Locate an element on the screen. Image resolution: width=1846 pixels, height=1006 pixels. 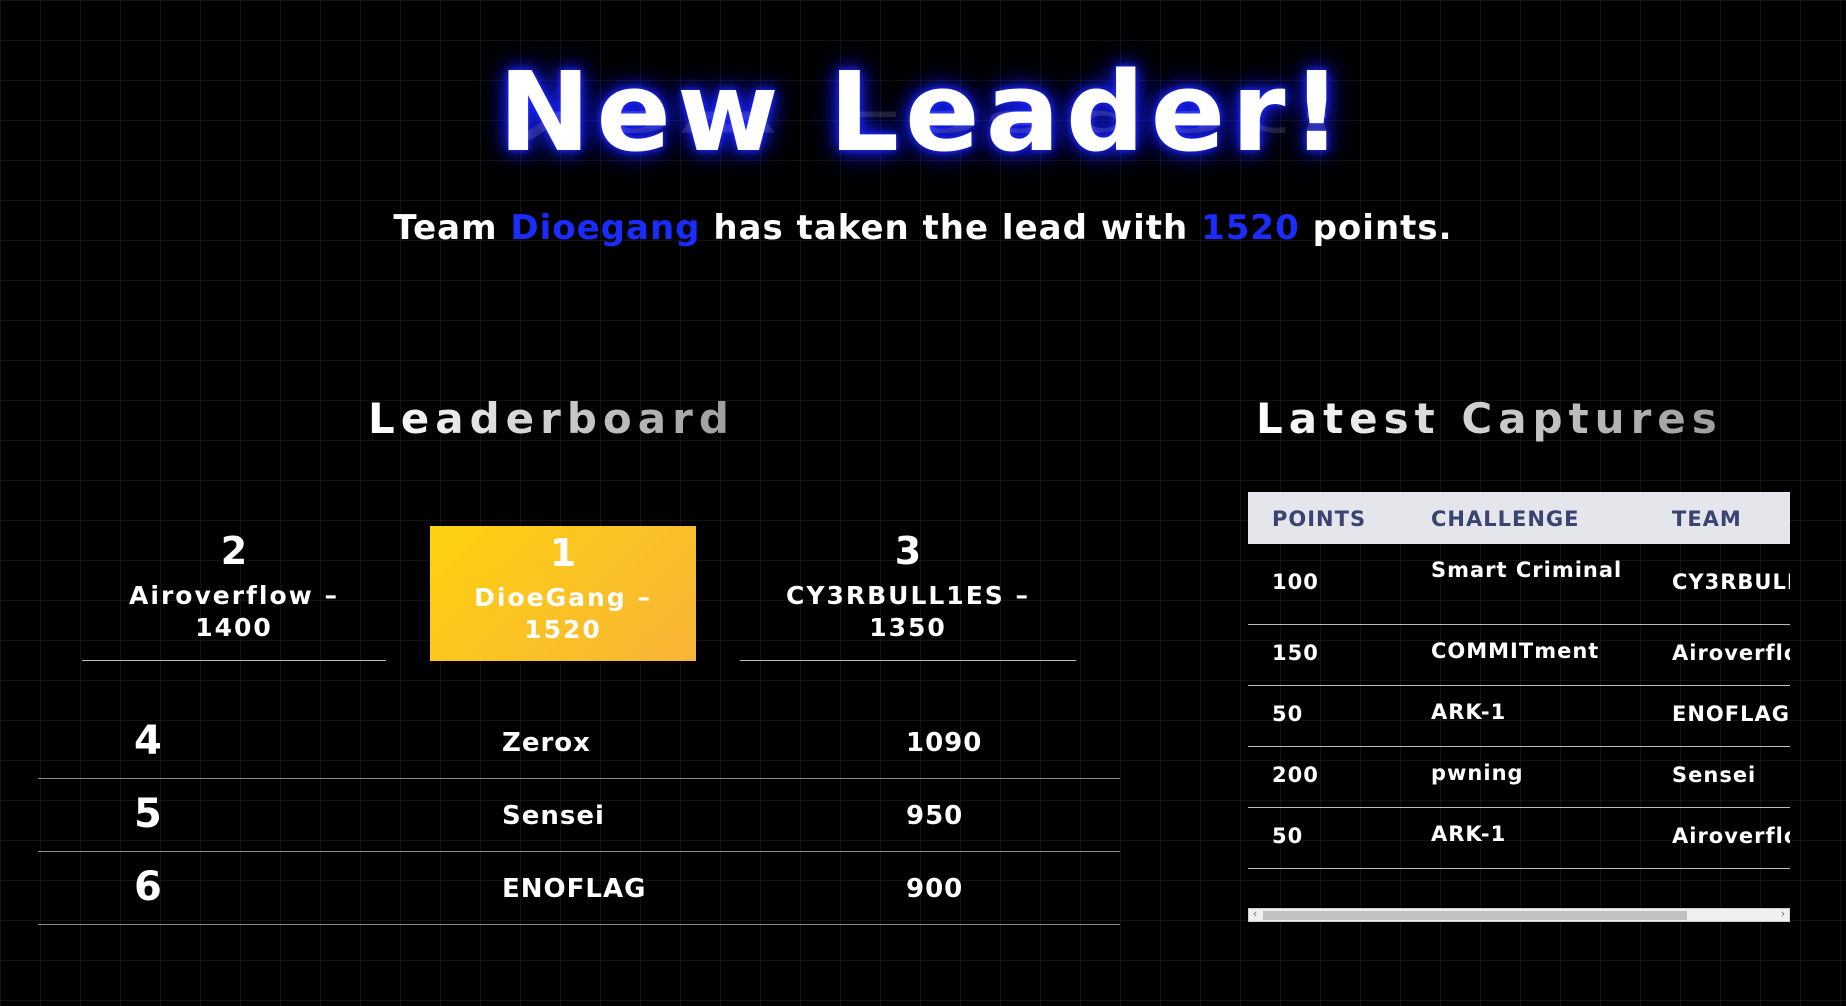
cell-points: 150 is located at coordinates (1295, 653).